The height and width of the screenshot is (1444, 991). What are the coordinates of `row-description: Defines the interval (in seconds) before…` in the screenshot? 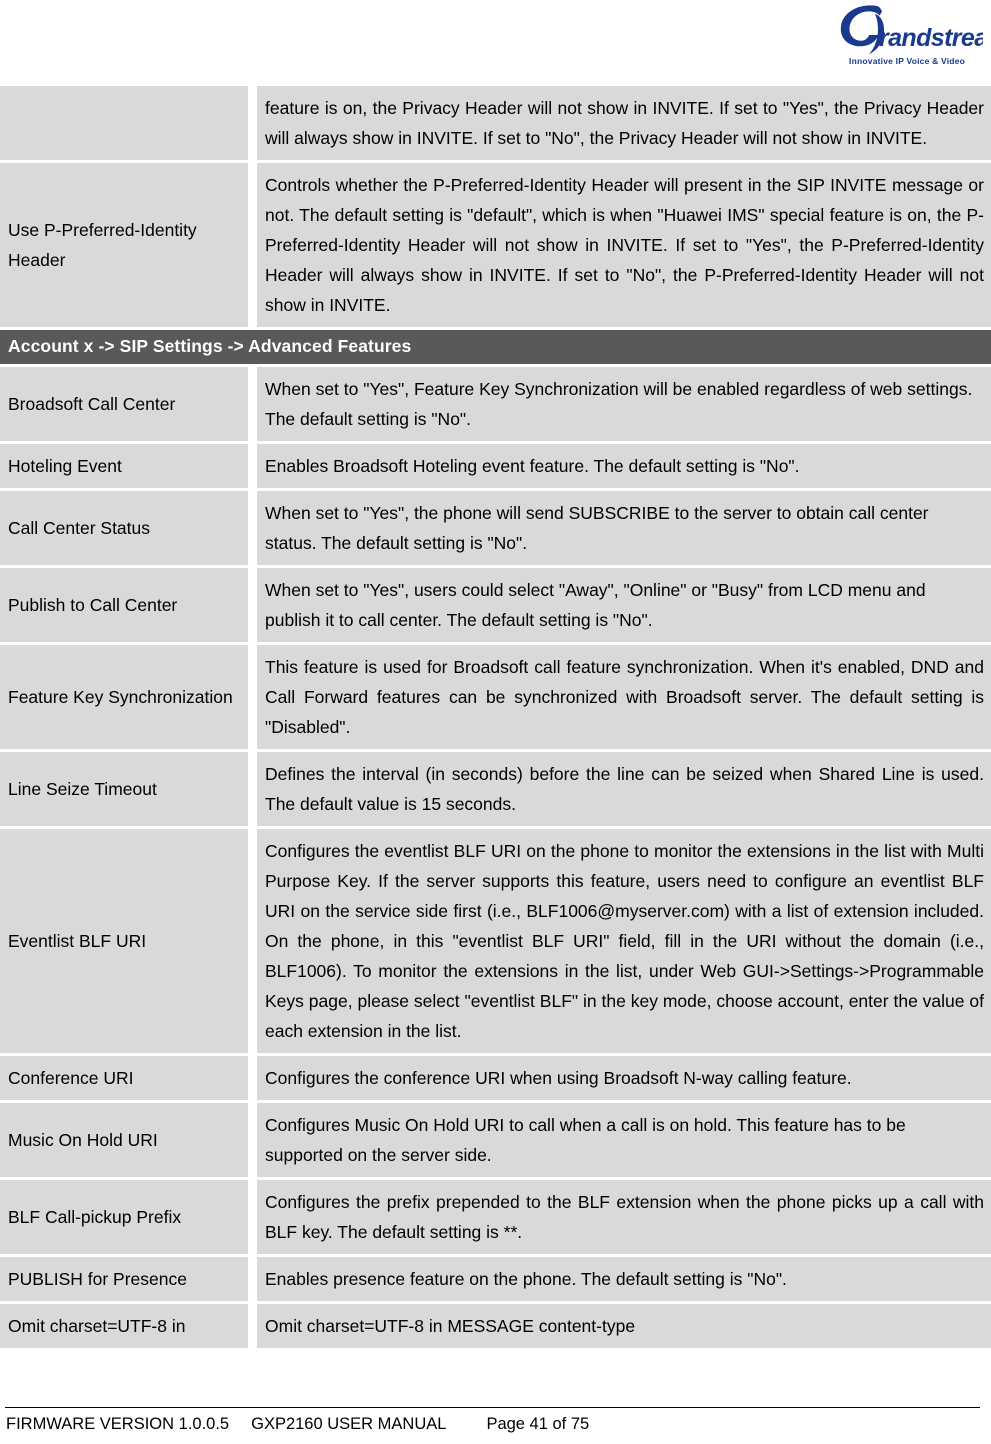 It's located at (624, 789).